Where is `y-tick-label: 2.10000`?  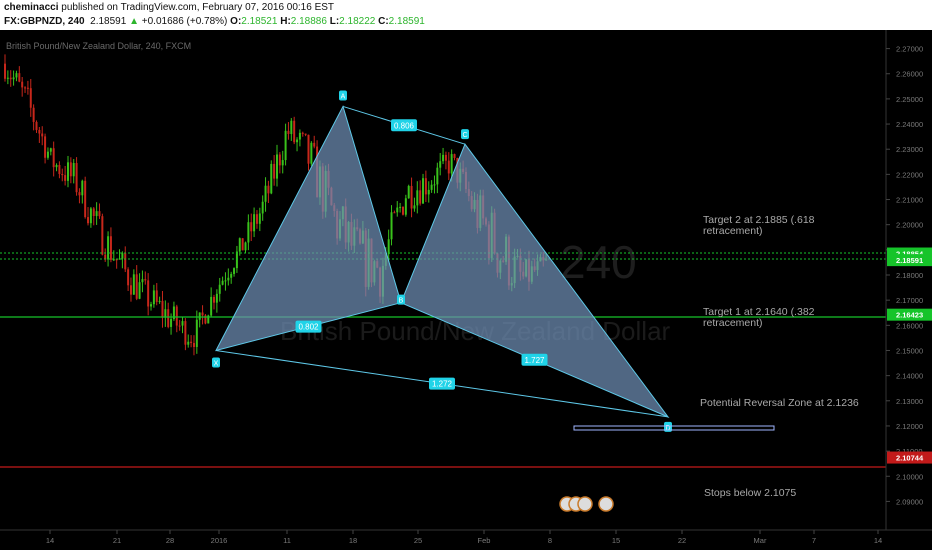
y-tick-label: 2.10000 is located at coordinates (909, 476).